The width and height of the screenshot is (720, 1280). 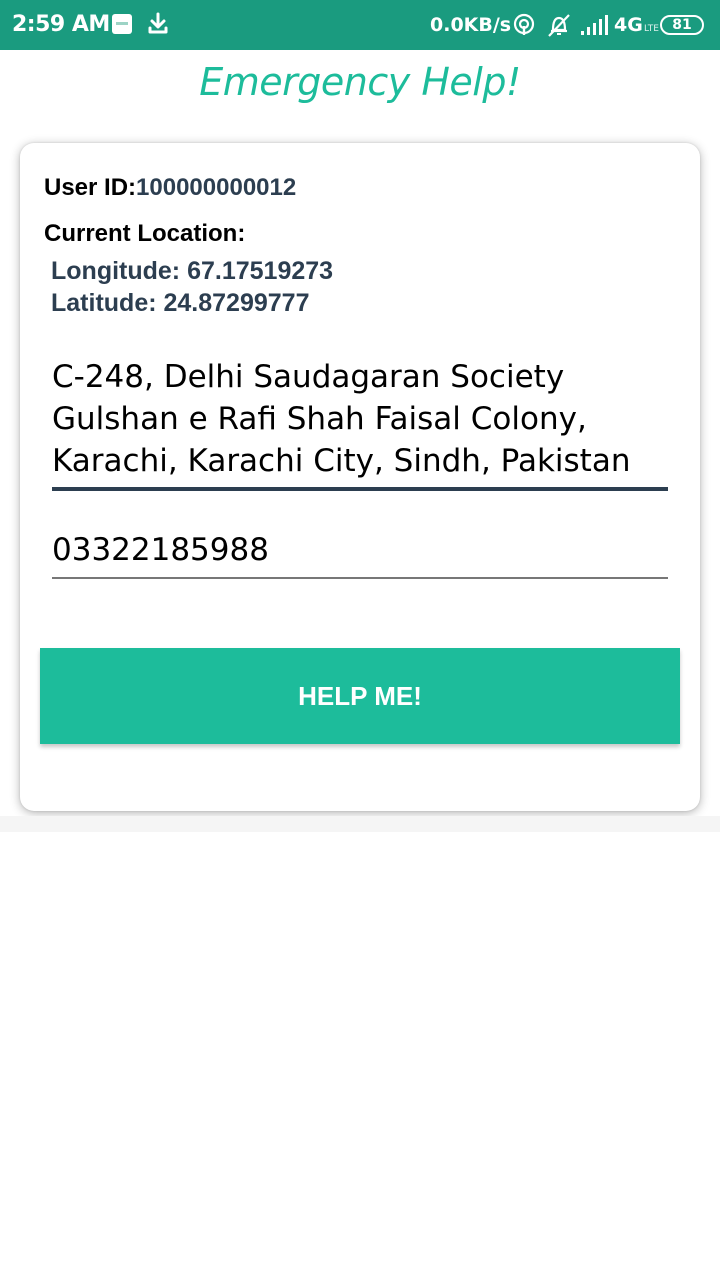 I want to click on address-line: C-248, Delhi Saudagaran Society, so click(x=308, y=377).